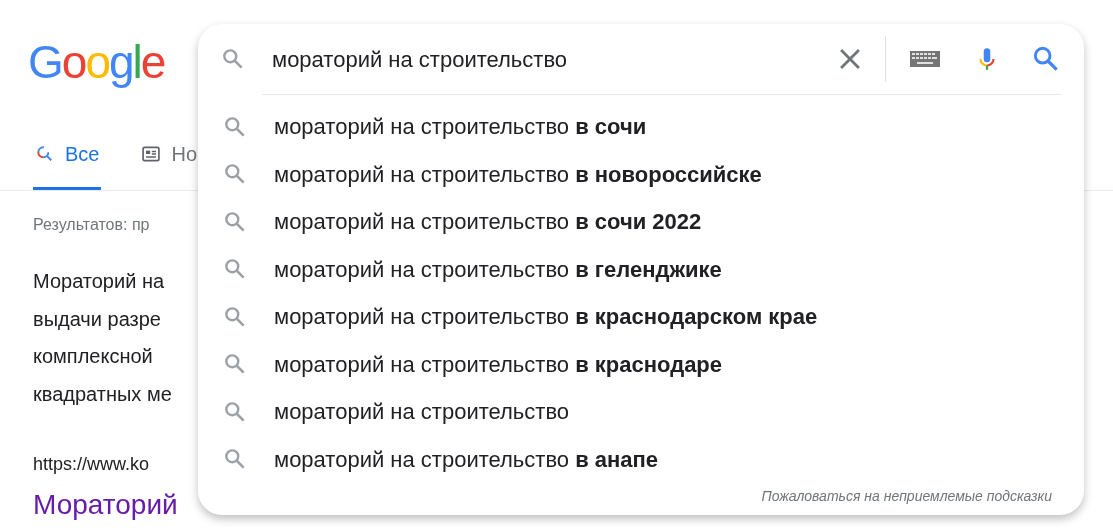  I want to click on suggestion: мораторий на строительство в анапе, so click(453, 459).